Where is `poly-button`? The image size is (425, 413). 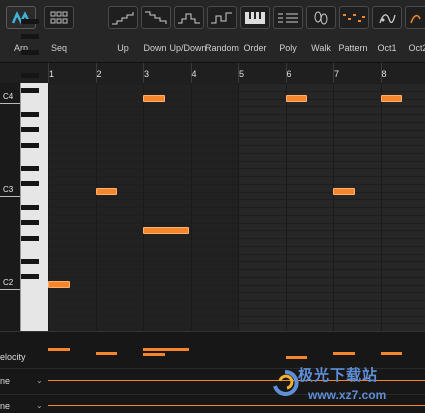 poly-button is located at coordinates (288, 17).